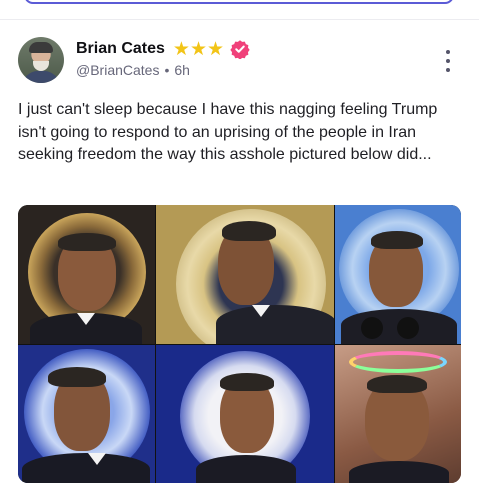 This screenshot has width=479, height=500. I want to click on author-row: Brian Cates ★ ★ ★, so click(163, 49).